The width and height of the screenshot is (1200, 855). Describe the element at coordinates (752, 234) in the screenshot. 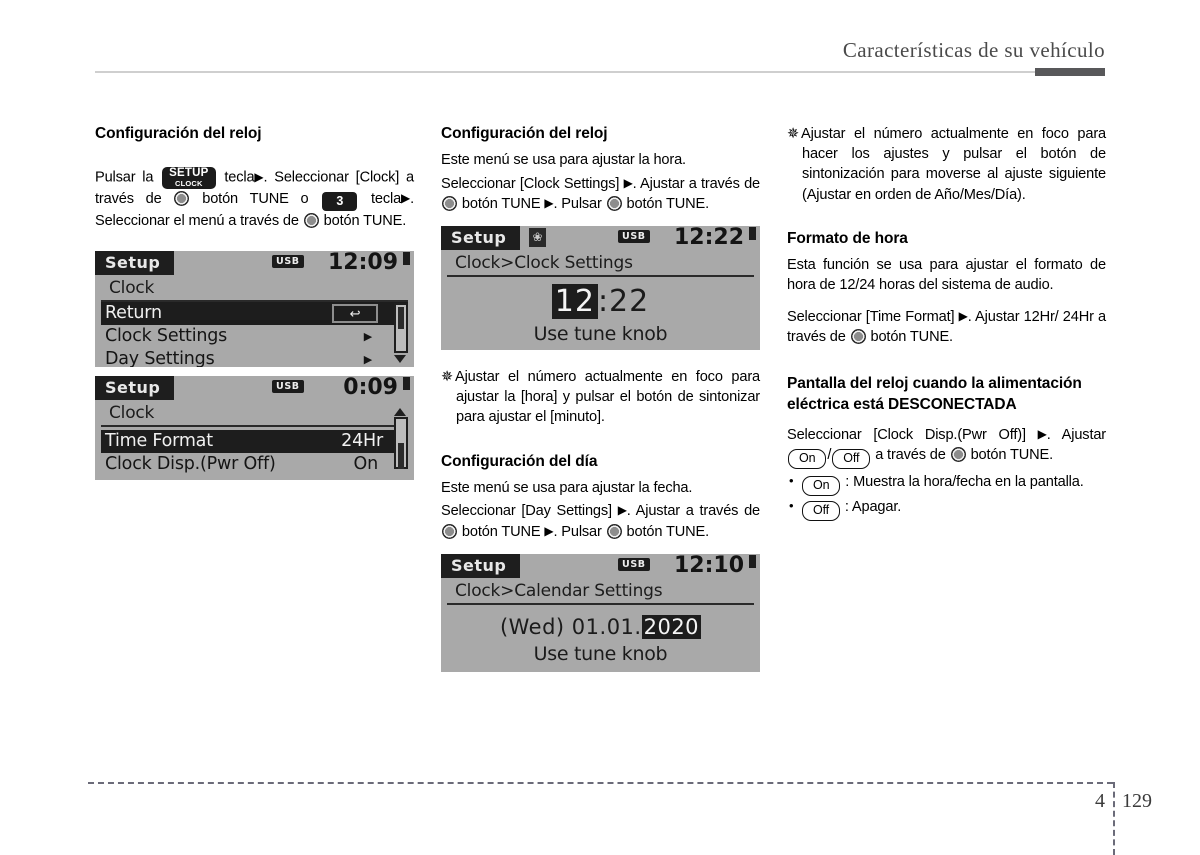

I see `lcd3-corner-marker` at that location.